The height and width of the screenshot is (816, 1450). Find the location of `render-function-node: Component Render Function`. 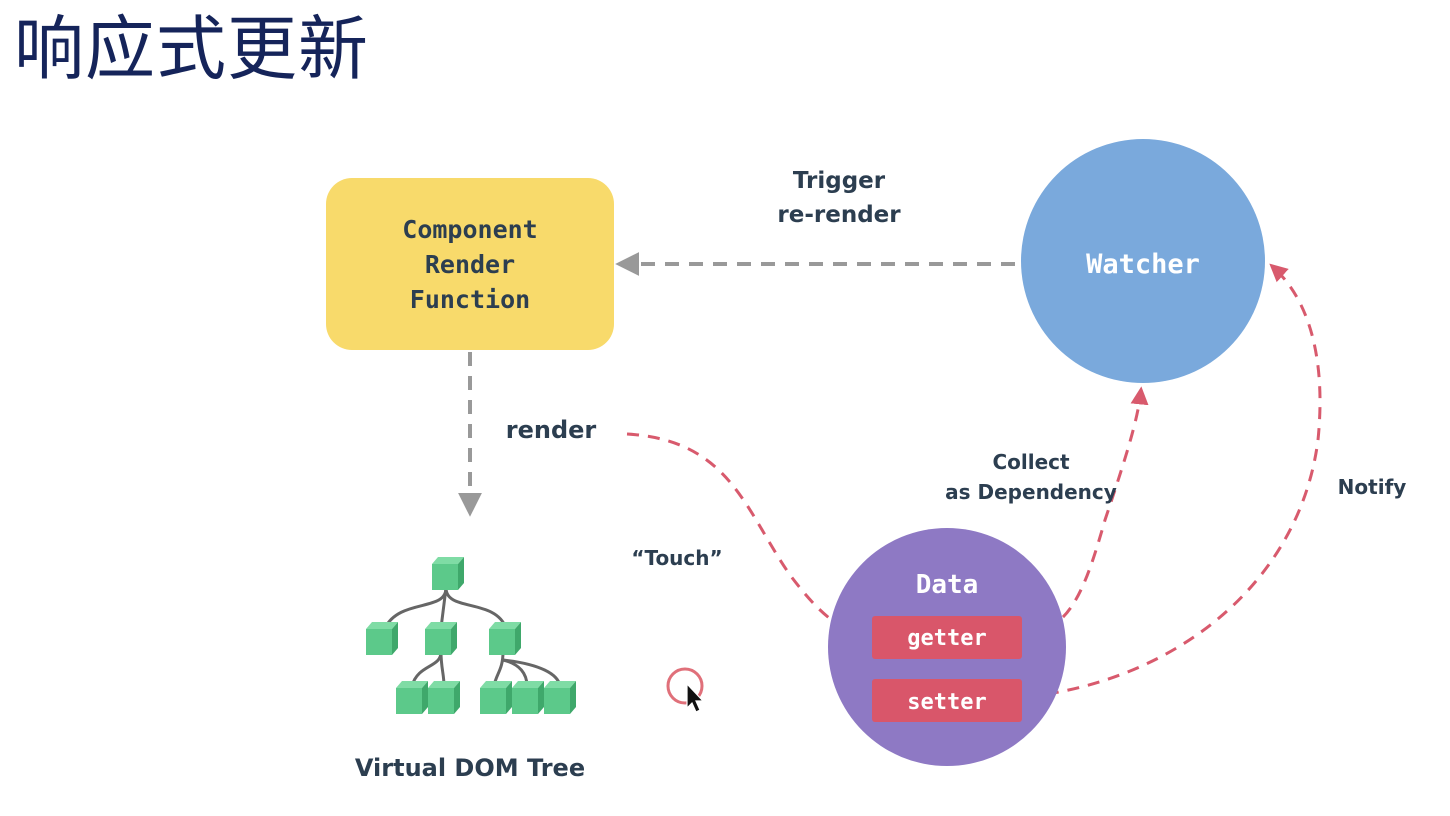

render-function-node: Component Render Function is located at coordinates (470, 264).